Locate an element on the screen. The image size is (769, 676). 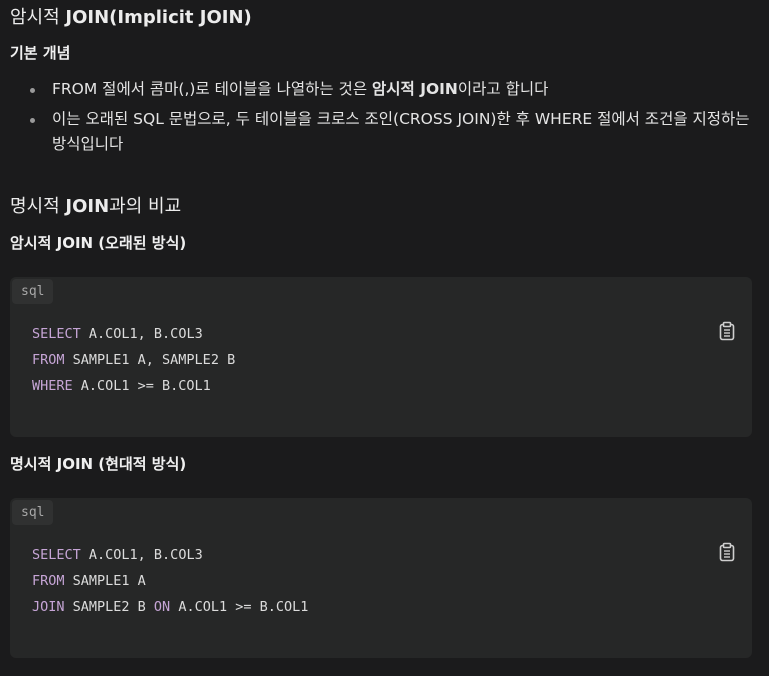
explicit-join-heading: 명시적 JOIN (현대적 방식) is located at coordinates (98, 464).